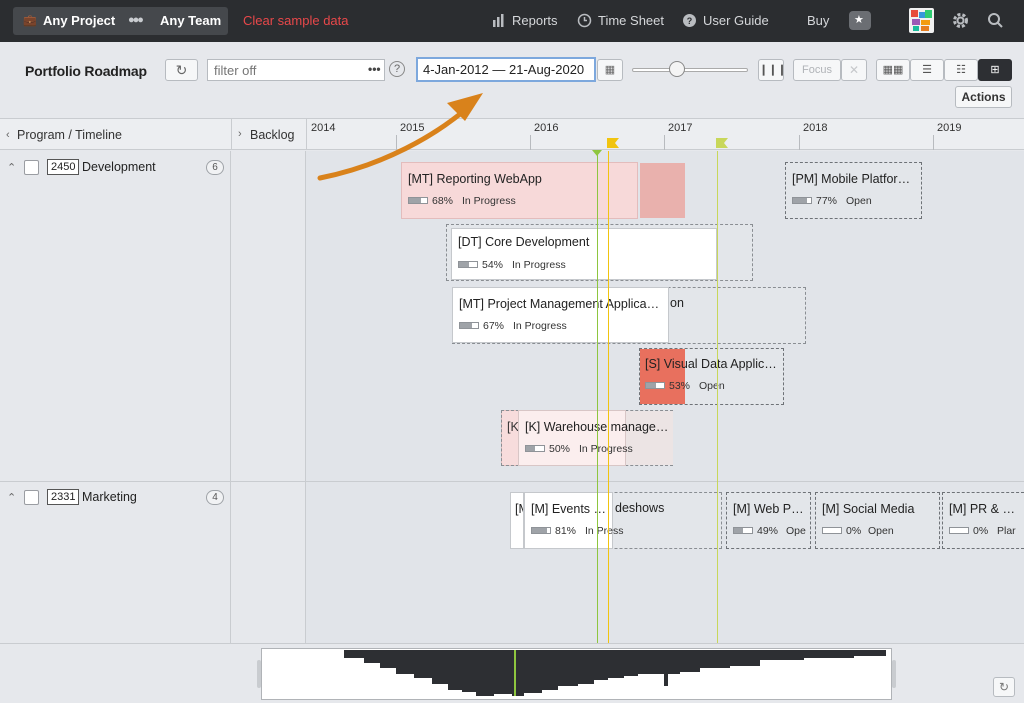 The image size is (1024, 703). What do you see at coordinates (680, 128) in the screenshot?
I see `year-label: 2017` at bounding box center [680, 128].